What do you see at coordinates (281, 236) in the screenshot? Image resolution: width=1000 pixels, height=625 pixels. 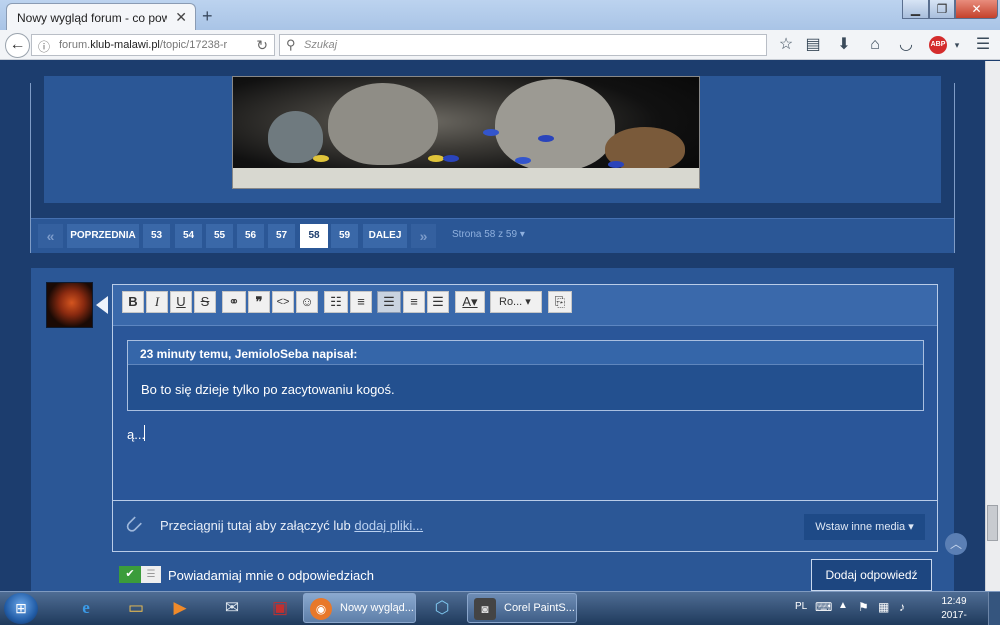 I see `page-57-button: 57` at bounding box center [281, 236].